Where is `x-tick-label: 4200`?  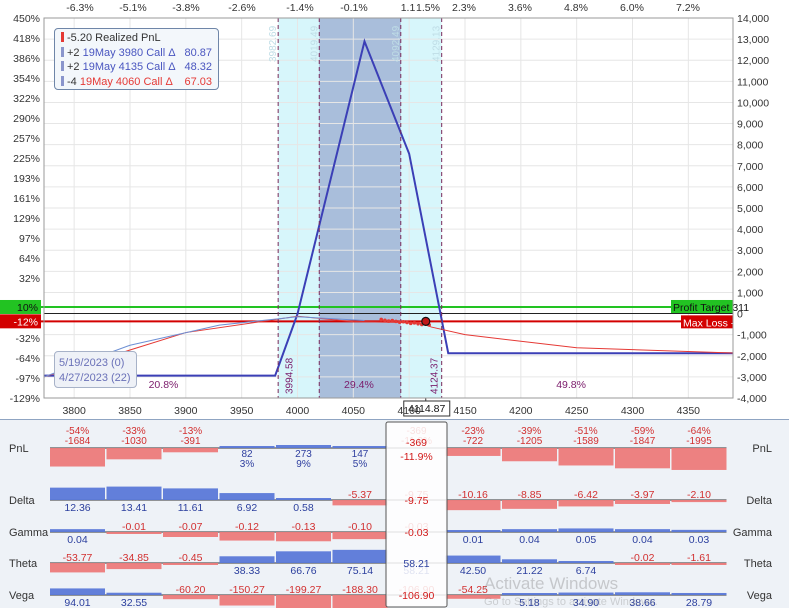 x-tick-label: 4200 is located at coordinates (521, 411).